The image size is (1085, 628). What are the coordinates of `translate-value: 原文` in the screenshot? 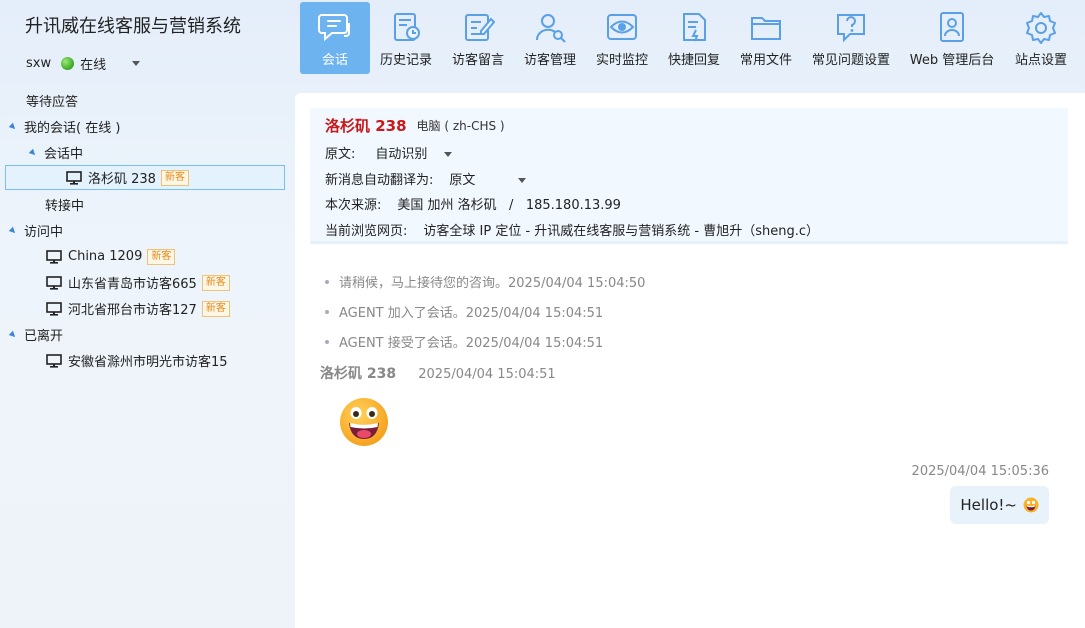 It's located at (462, 180).